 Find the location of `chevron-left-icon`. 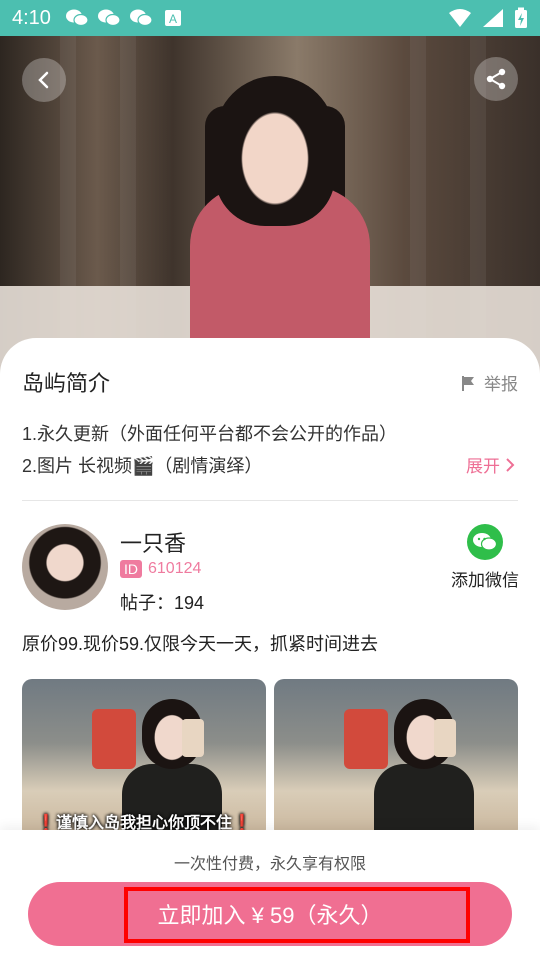

chevron-left-icon is located at coordinates (43, 80).